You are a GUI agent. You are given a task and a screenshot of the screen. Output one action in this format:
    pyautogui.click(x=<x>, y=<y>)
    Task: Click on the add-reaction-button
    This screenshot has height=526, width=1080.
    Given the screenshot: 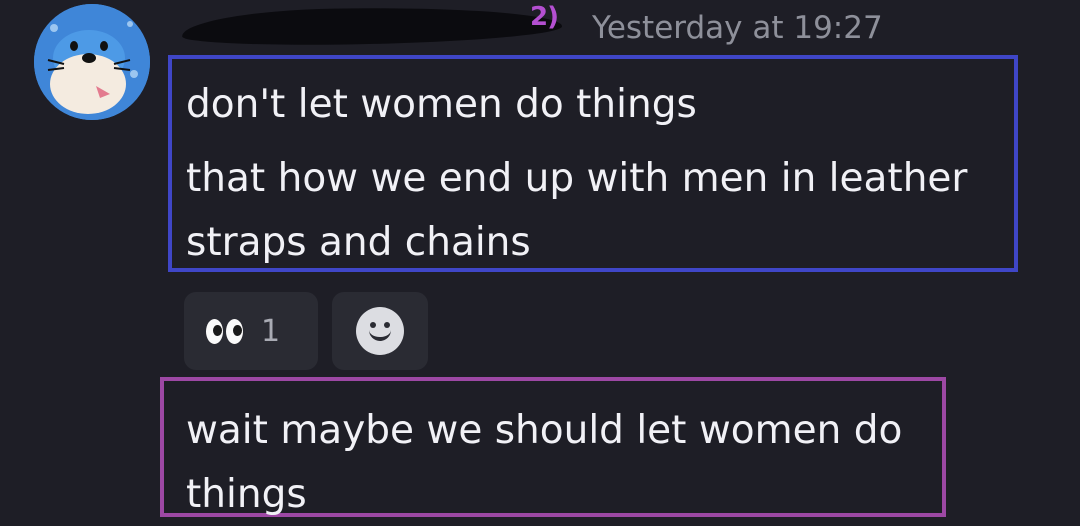 What is the action you would take?
    pyautogui.click(x=380, y=331)
    